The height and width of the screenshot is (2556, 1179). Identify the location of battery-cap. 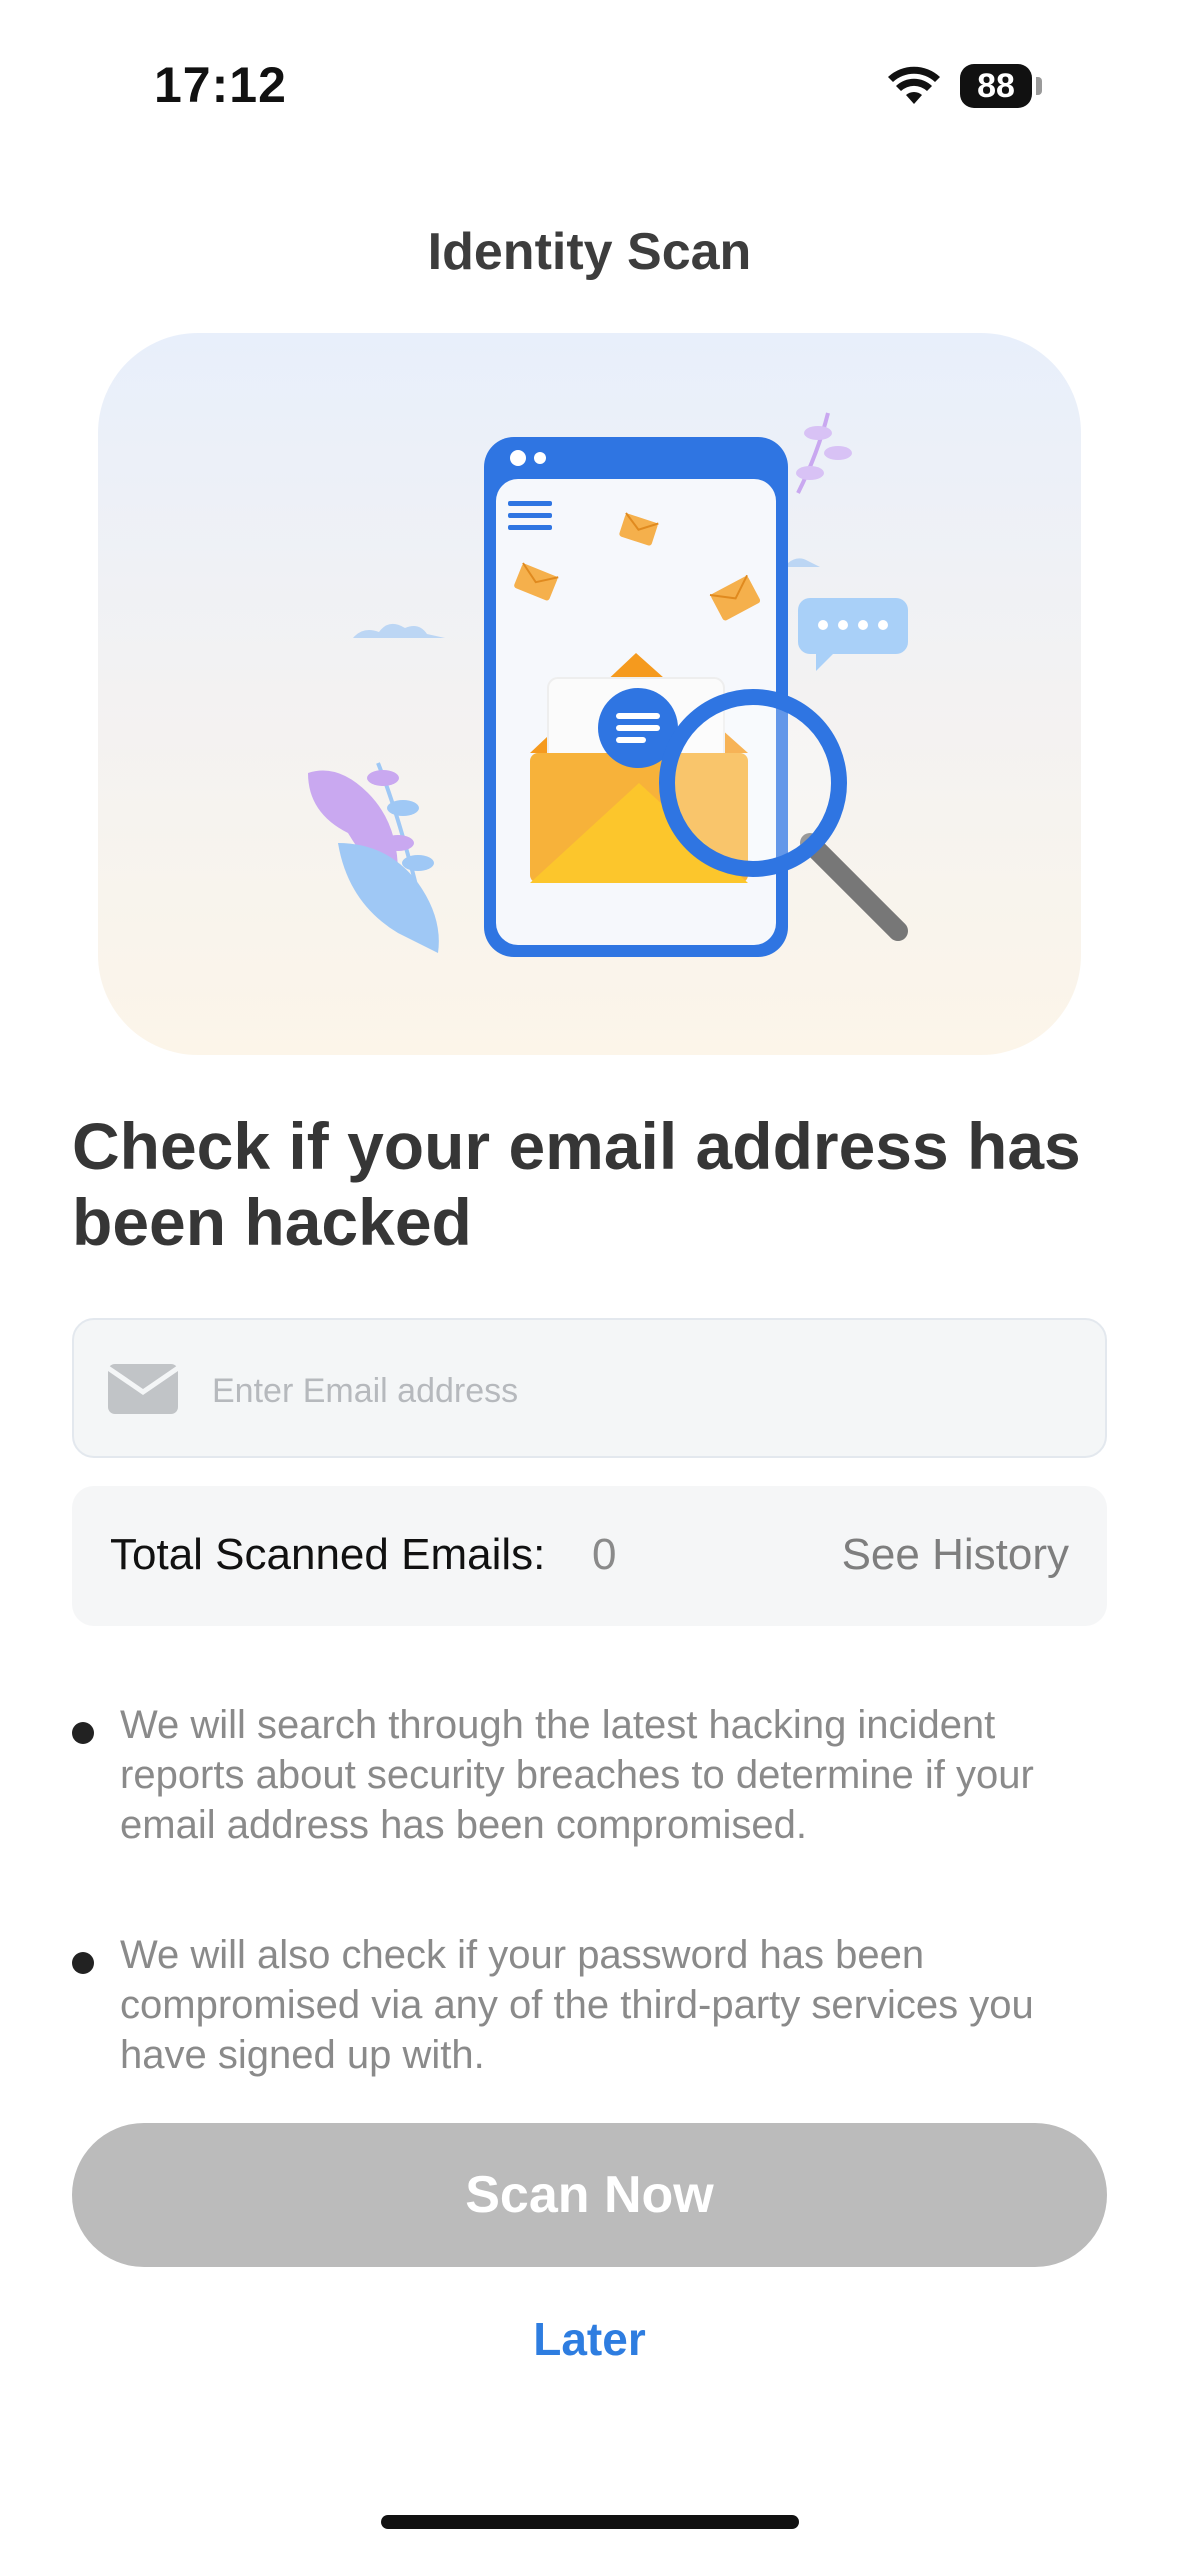
(1039, 86).